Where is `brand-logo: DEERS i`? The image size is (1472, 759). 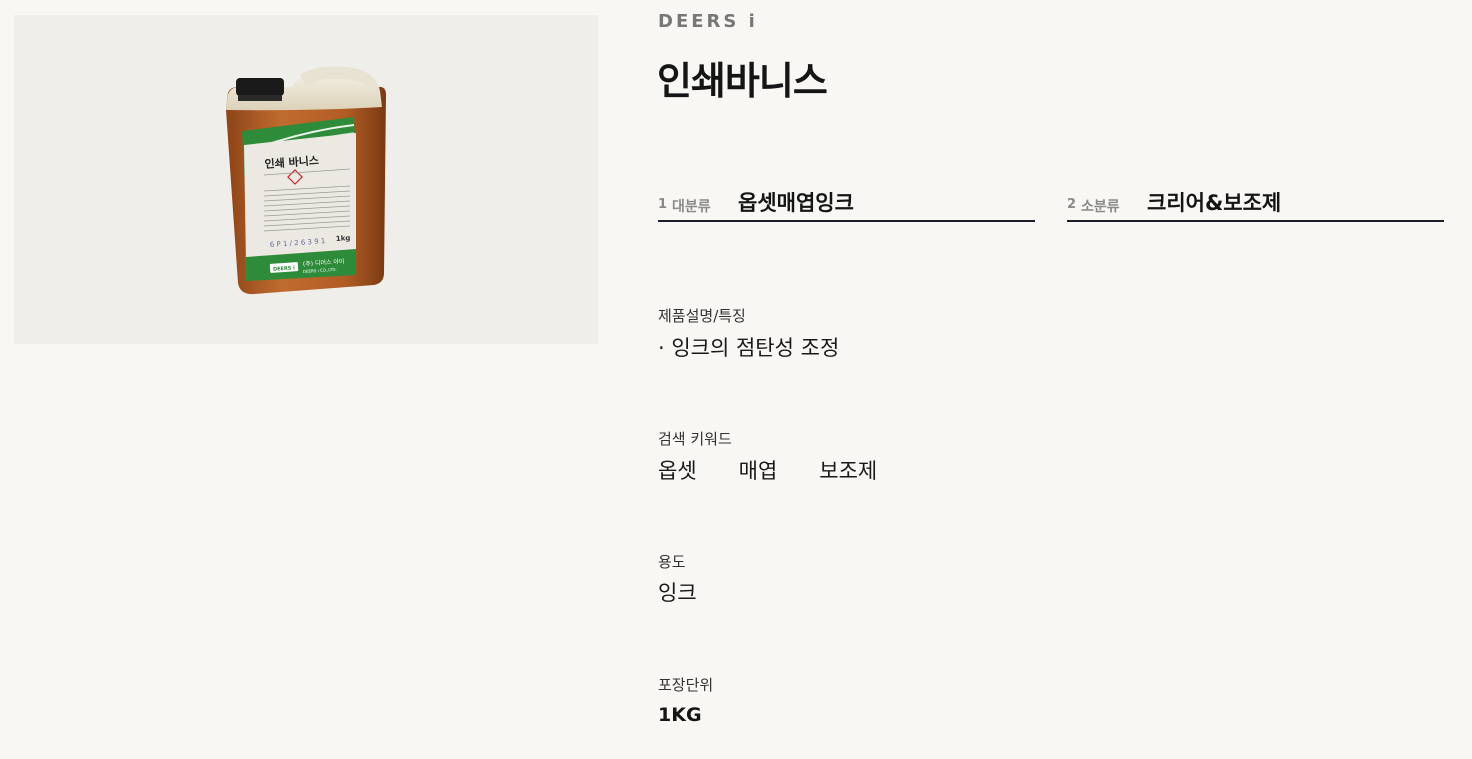 brand-logo: DEERS i is located at coordinates (708, 21).